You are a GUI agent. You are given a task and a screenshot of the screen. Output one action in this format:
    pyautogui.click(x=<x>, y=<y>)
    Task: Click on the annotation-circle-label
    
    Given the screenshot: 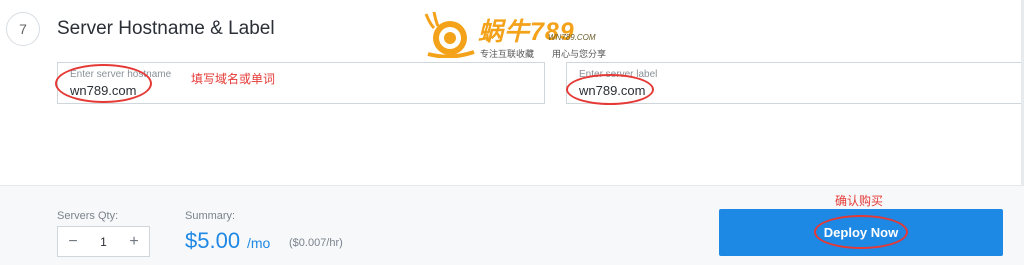 What is the action you would take?
    pyautogui.click(x=610, y=89)
    